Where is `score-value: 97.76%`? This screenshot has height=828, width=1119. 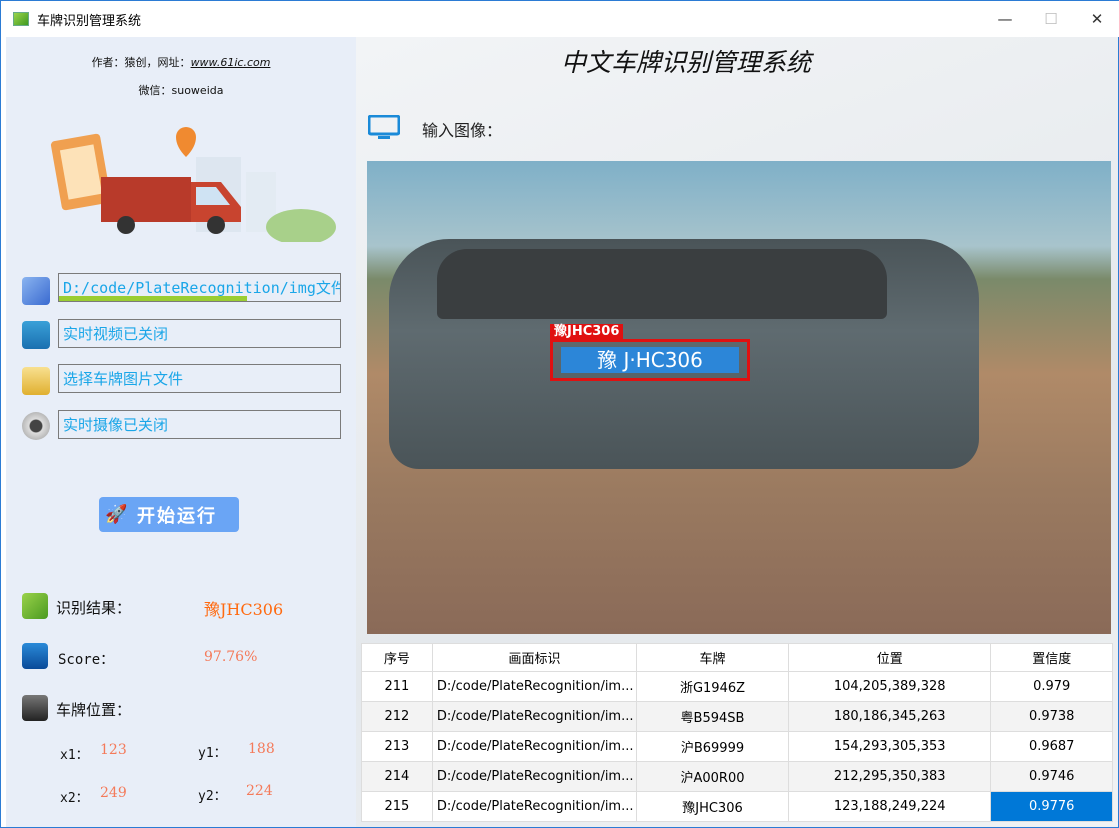
score-value: 97.76% is located at coordinates (231, 657).